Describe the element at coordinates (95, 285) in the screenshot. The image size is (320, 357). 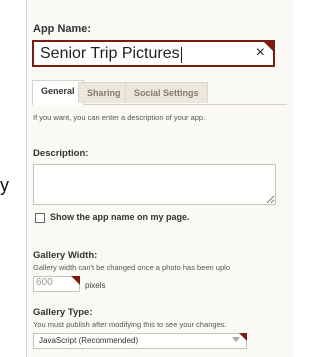
I see `gallery-width-unit: pixels` at that location.